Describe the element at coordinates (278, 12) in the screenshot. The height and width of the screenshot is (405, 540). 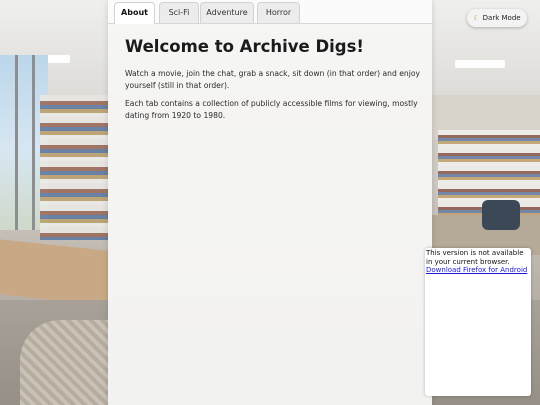
I see `tab-horror: Horror` at that location.